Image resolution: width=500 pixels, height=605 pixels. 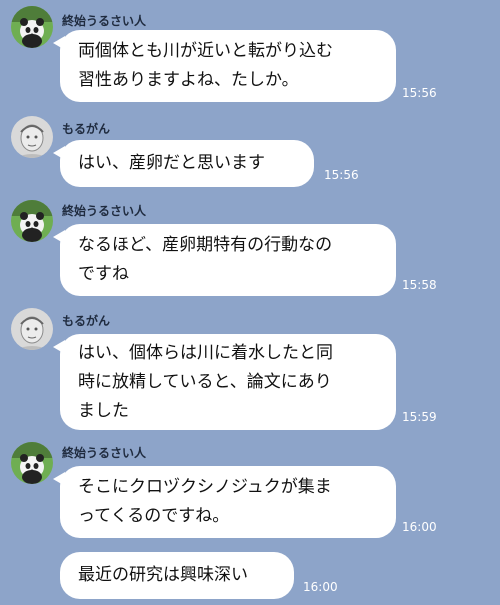 I want to click on message-text: なるほど、産卵期特有の行動なの ですね, so click(x=205, y=259).